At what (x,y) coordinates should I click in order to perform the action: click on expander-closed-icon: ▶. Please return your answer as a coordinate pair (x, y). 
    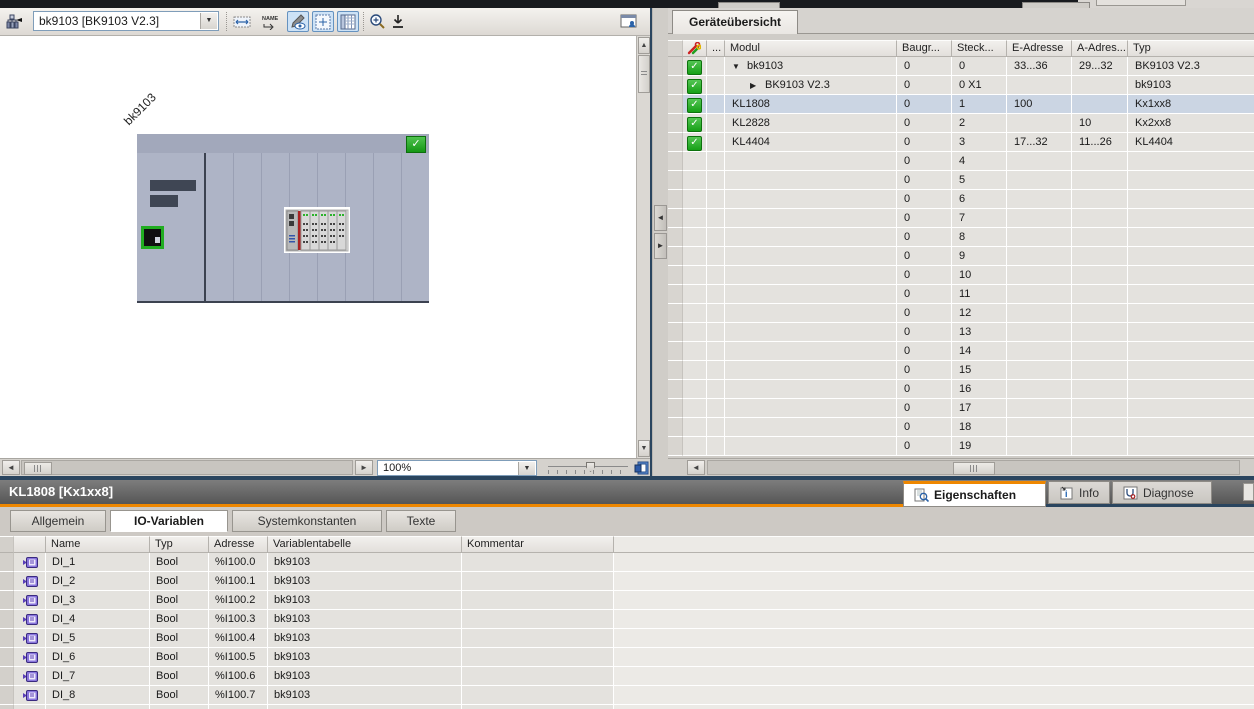
    Looking at the image, I should click on (757, 85).